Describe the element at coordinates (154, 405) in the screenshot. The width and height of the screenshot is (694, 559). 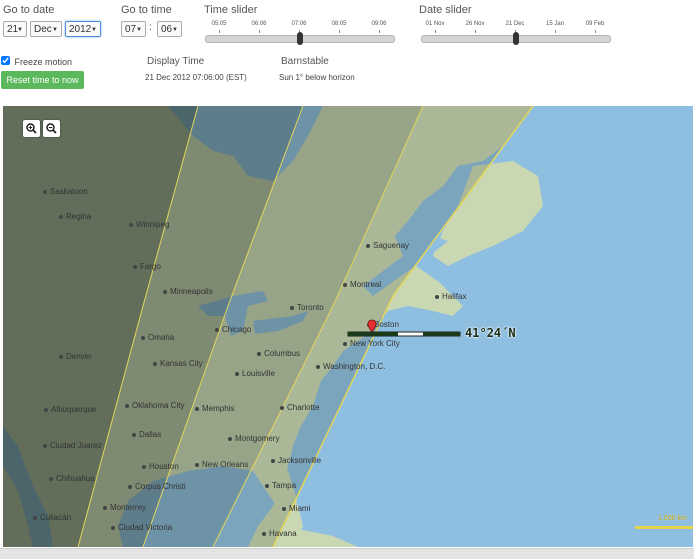
I see `city-label: Oklahoma City` at that location.